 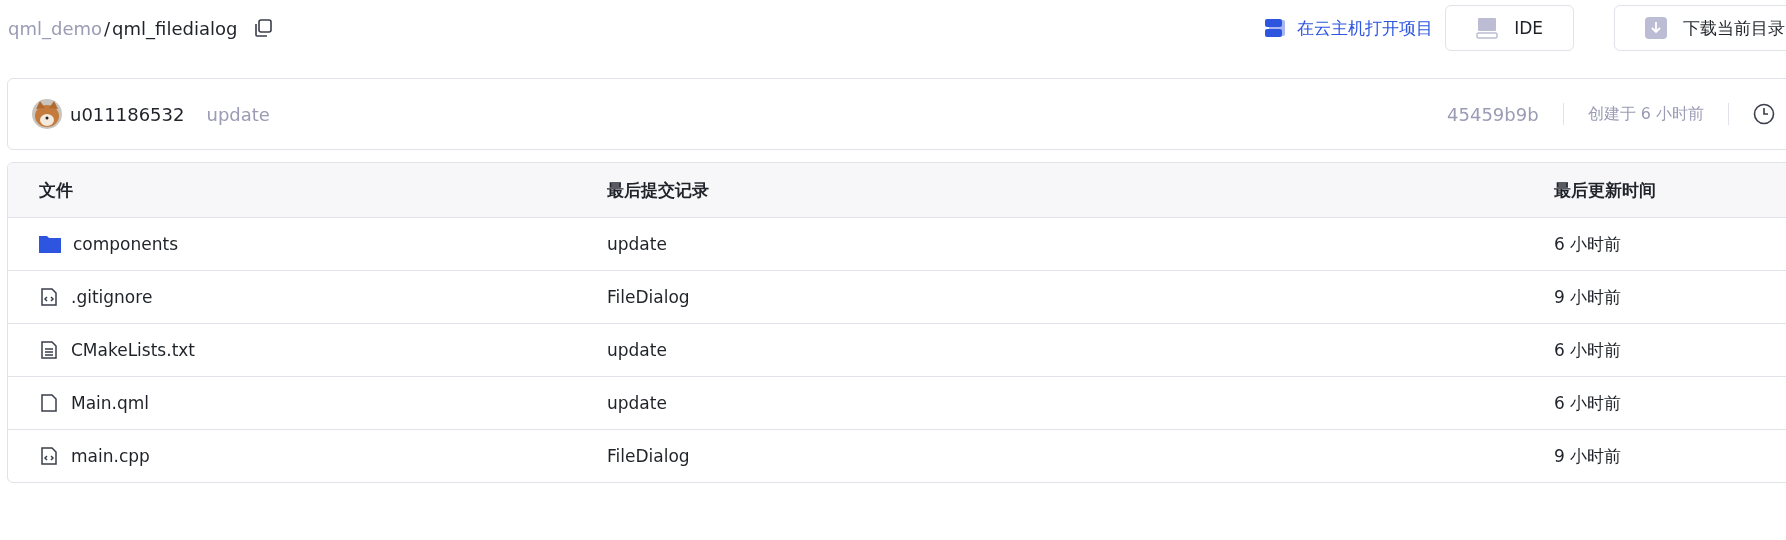 I want to click on download-icon, so click(x=1656, y=28).